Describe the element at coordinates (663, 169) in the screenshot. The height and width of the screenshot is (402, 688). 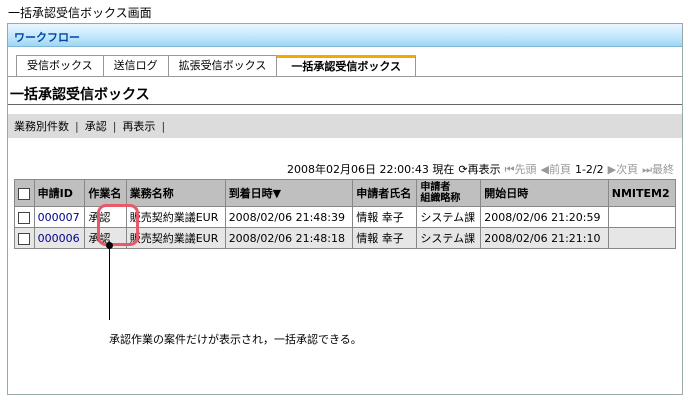
I see `last-page-label: 最終` at that location.